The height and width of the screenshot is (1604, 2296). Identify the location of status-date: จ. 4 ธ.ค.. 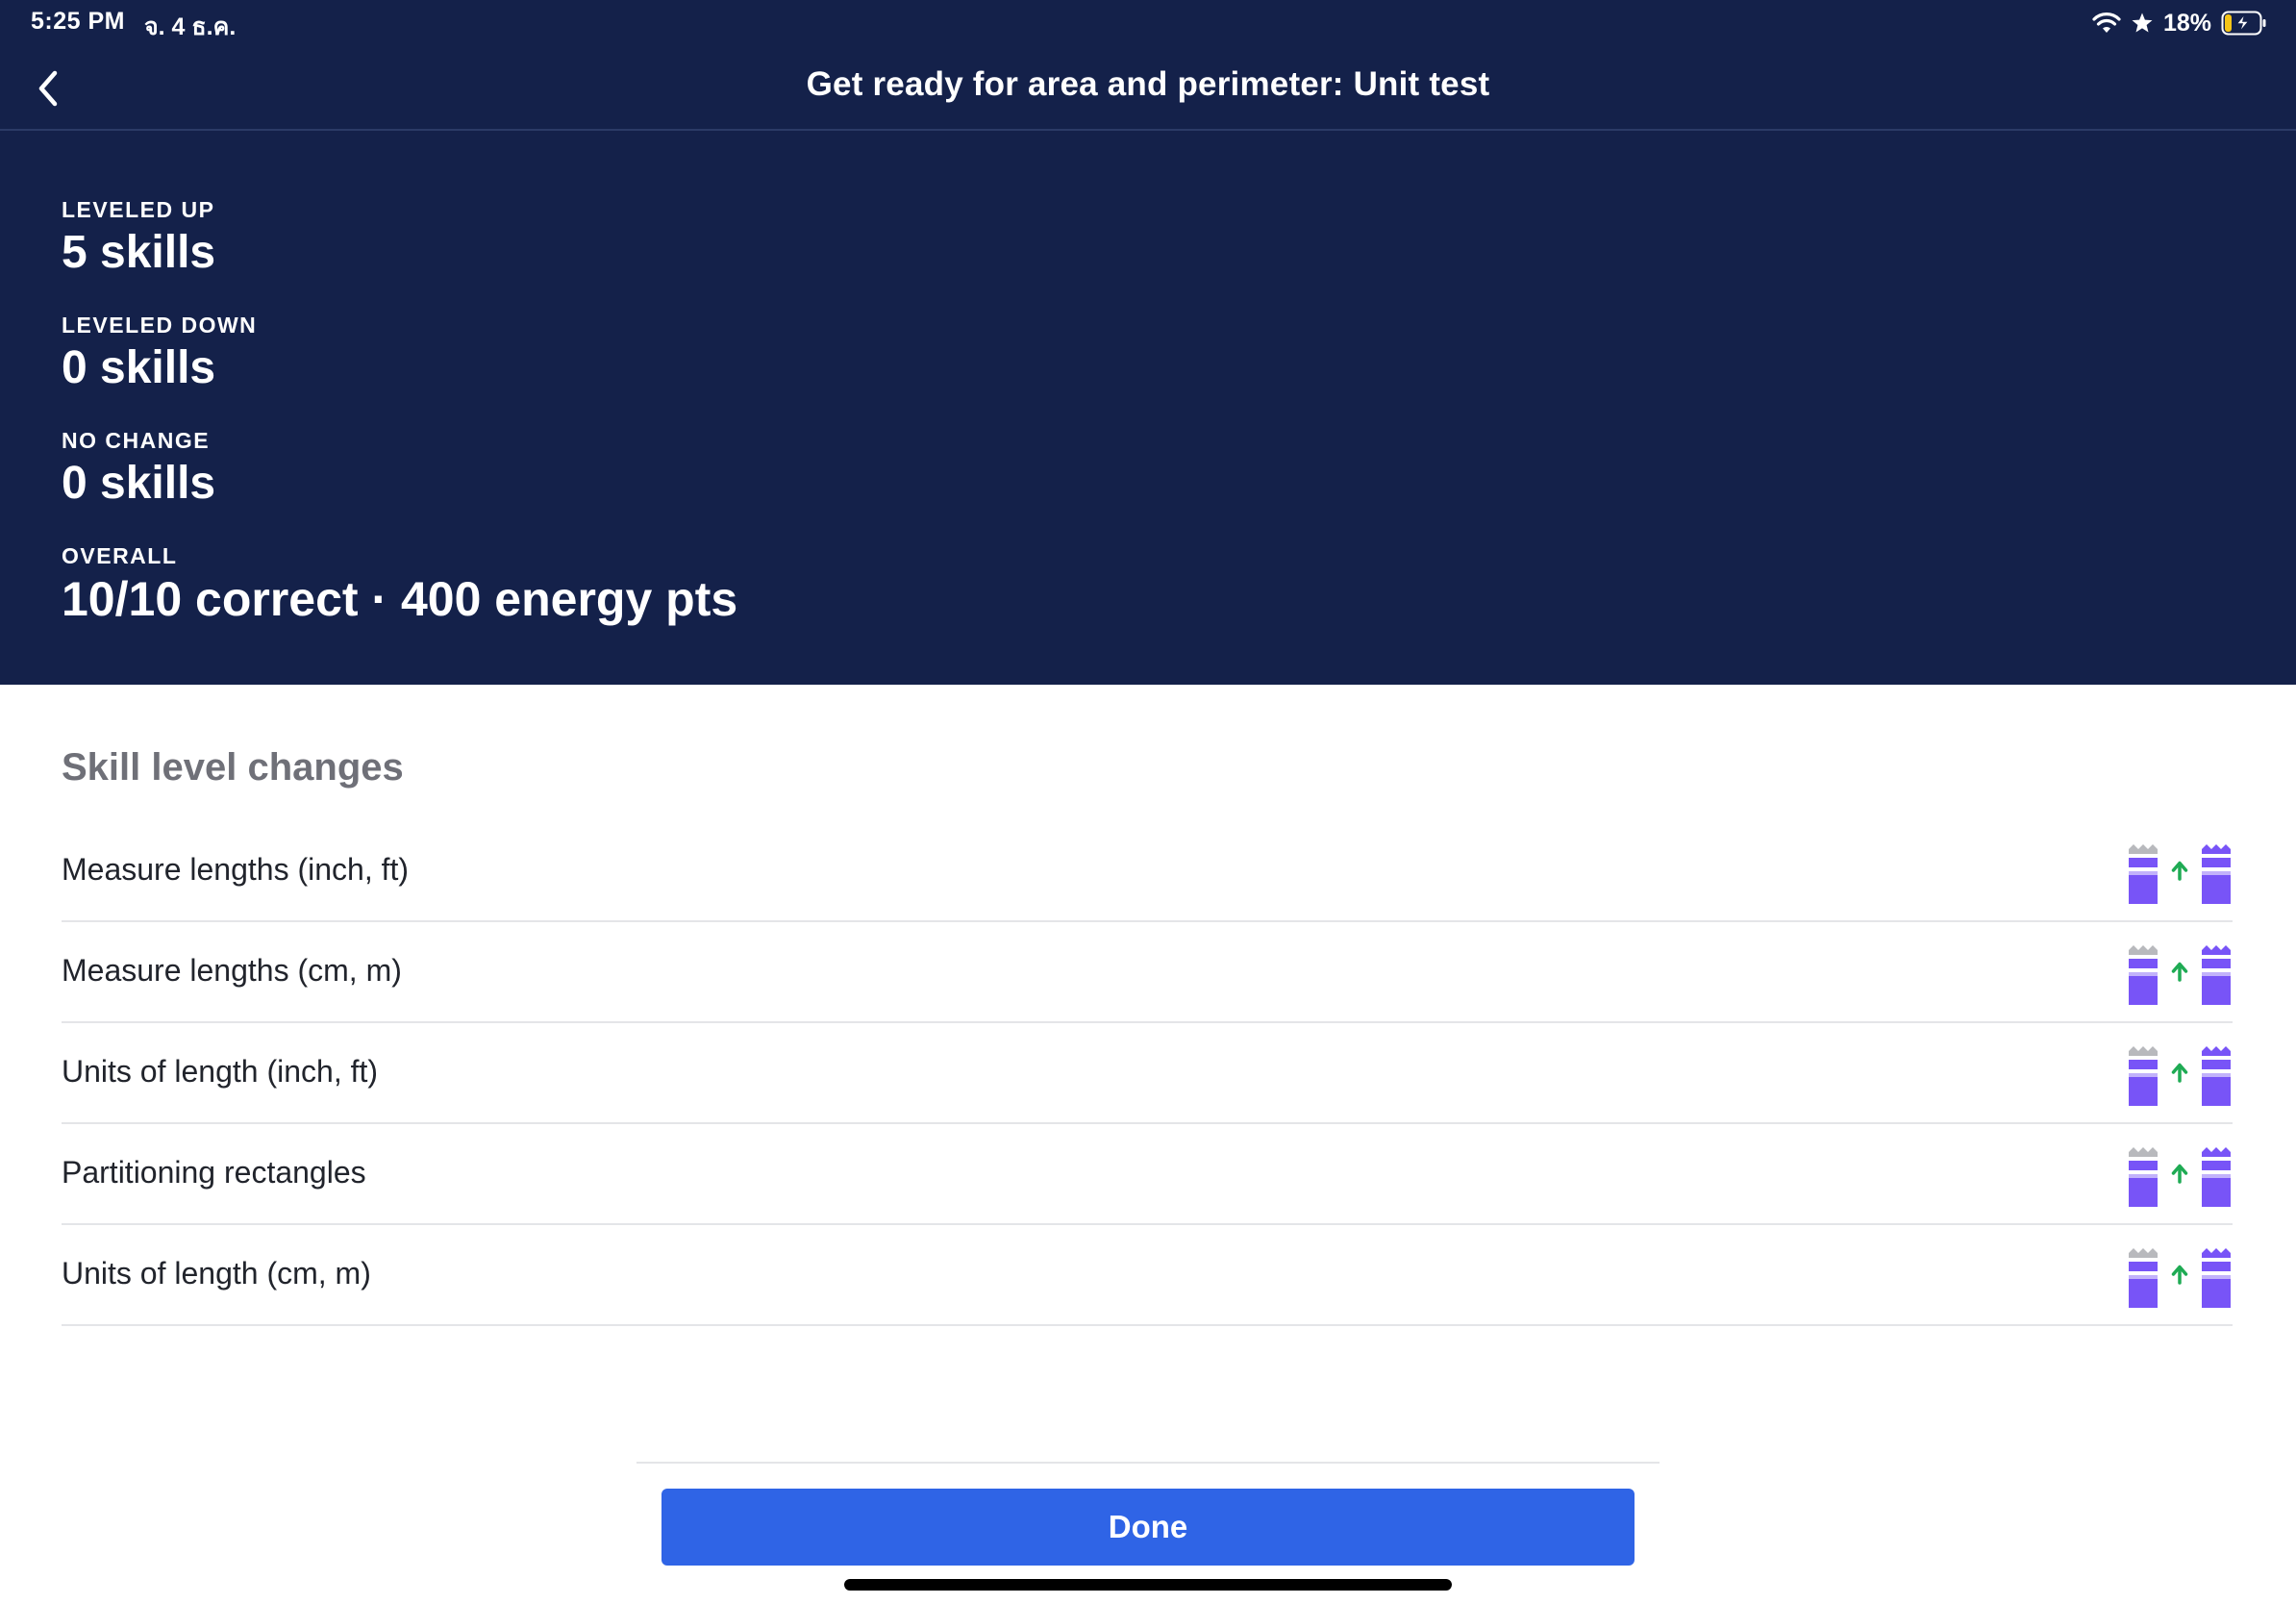
(190, 26).